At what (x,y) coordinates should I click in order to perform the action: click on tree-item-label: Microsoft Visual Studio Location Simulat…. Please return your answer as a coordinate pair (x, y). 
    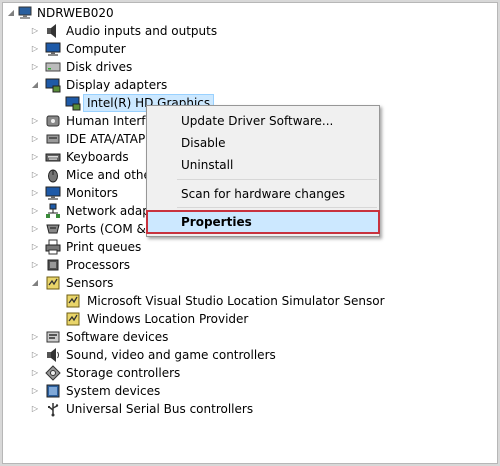
    Looking at the image, I should click on (236, 301).